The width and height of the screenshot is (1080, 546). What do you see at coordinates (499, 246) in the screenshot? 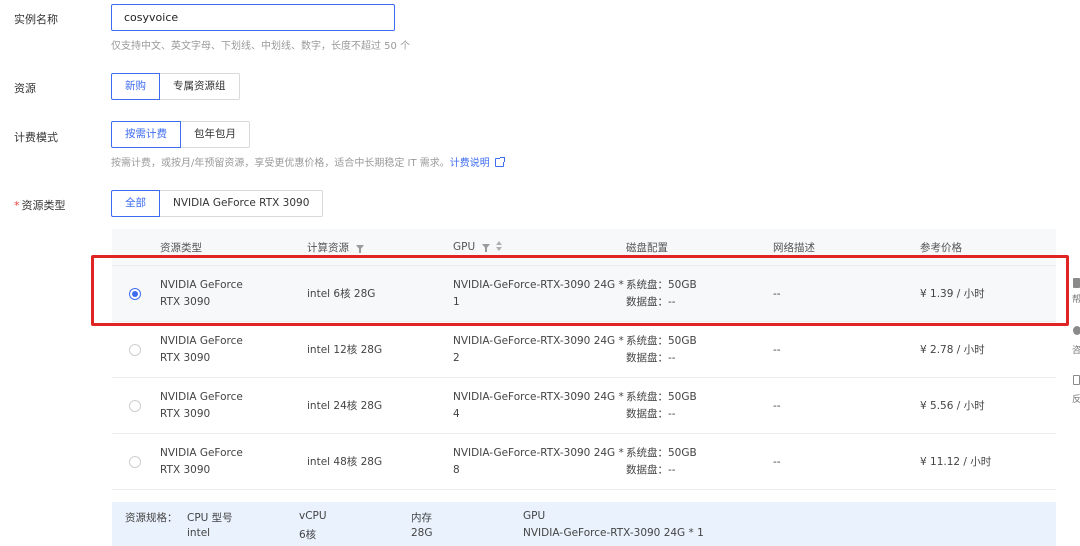
I see `sort-icon` at bounding box center [499, 246].